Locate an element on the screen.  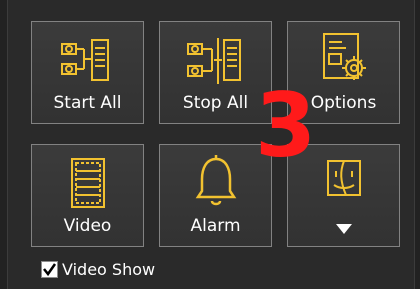
start-all-icon is located at coordinates (87, 60).